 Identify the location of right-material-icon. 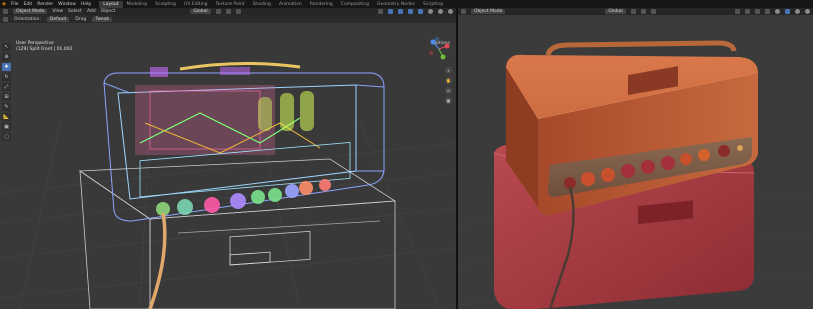
(797, 11).